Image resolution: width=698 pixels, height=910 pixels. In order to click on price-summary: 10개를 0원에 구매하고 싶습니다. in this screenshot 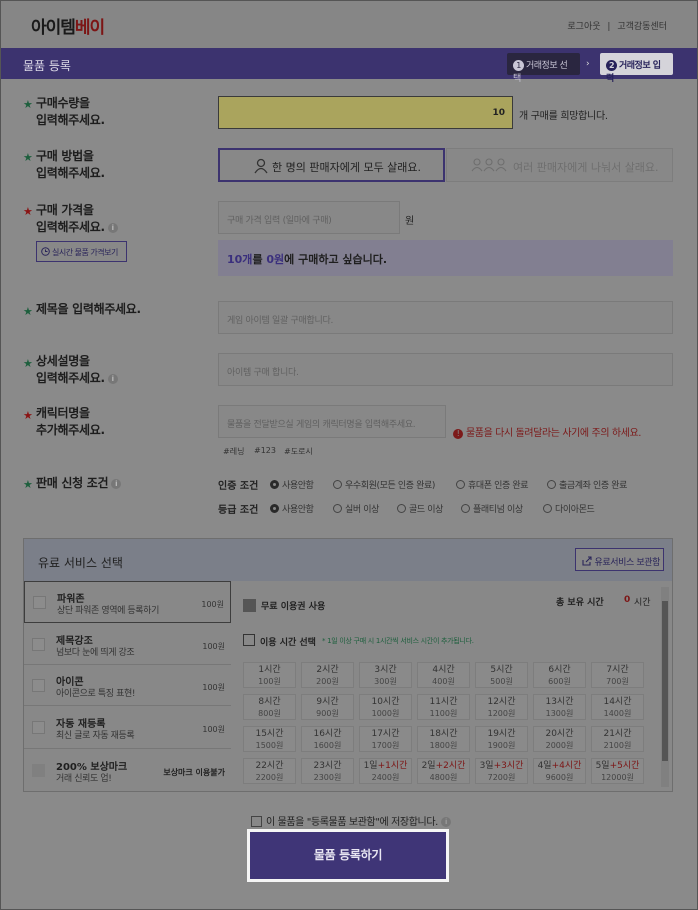, I will do `click(445, 258)`.